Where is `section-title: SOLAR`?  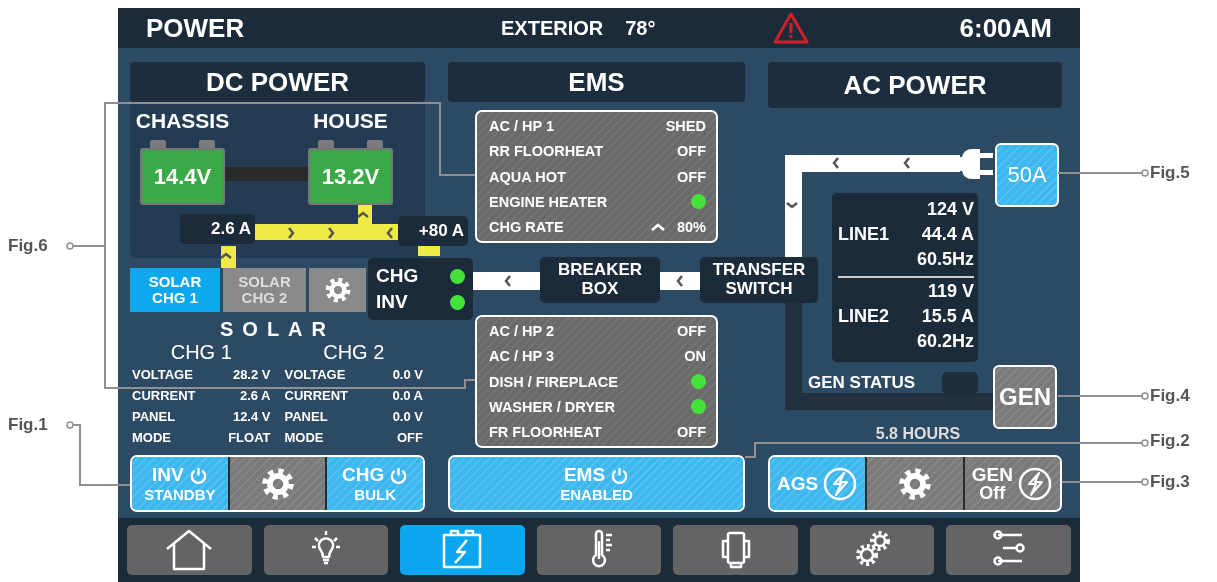
section-title: SOLAR is located at coordinates (277, 329).